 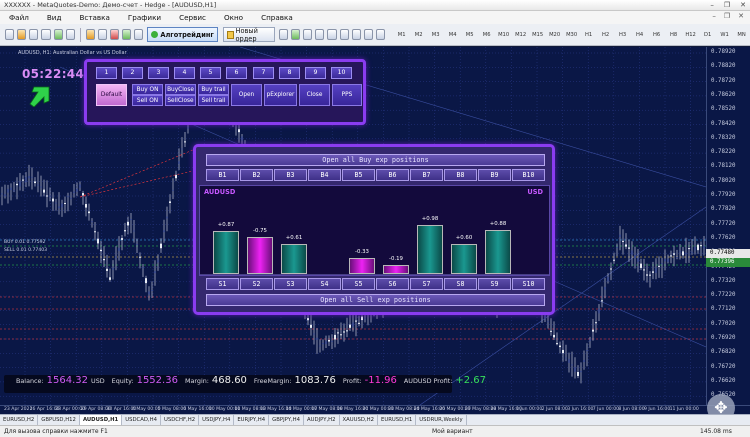 I want to click on buy-expert-10-button: B10, so click(x=528, y=175).